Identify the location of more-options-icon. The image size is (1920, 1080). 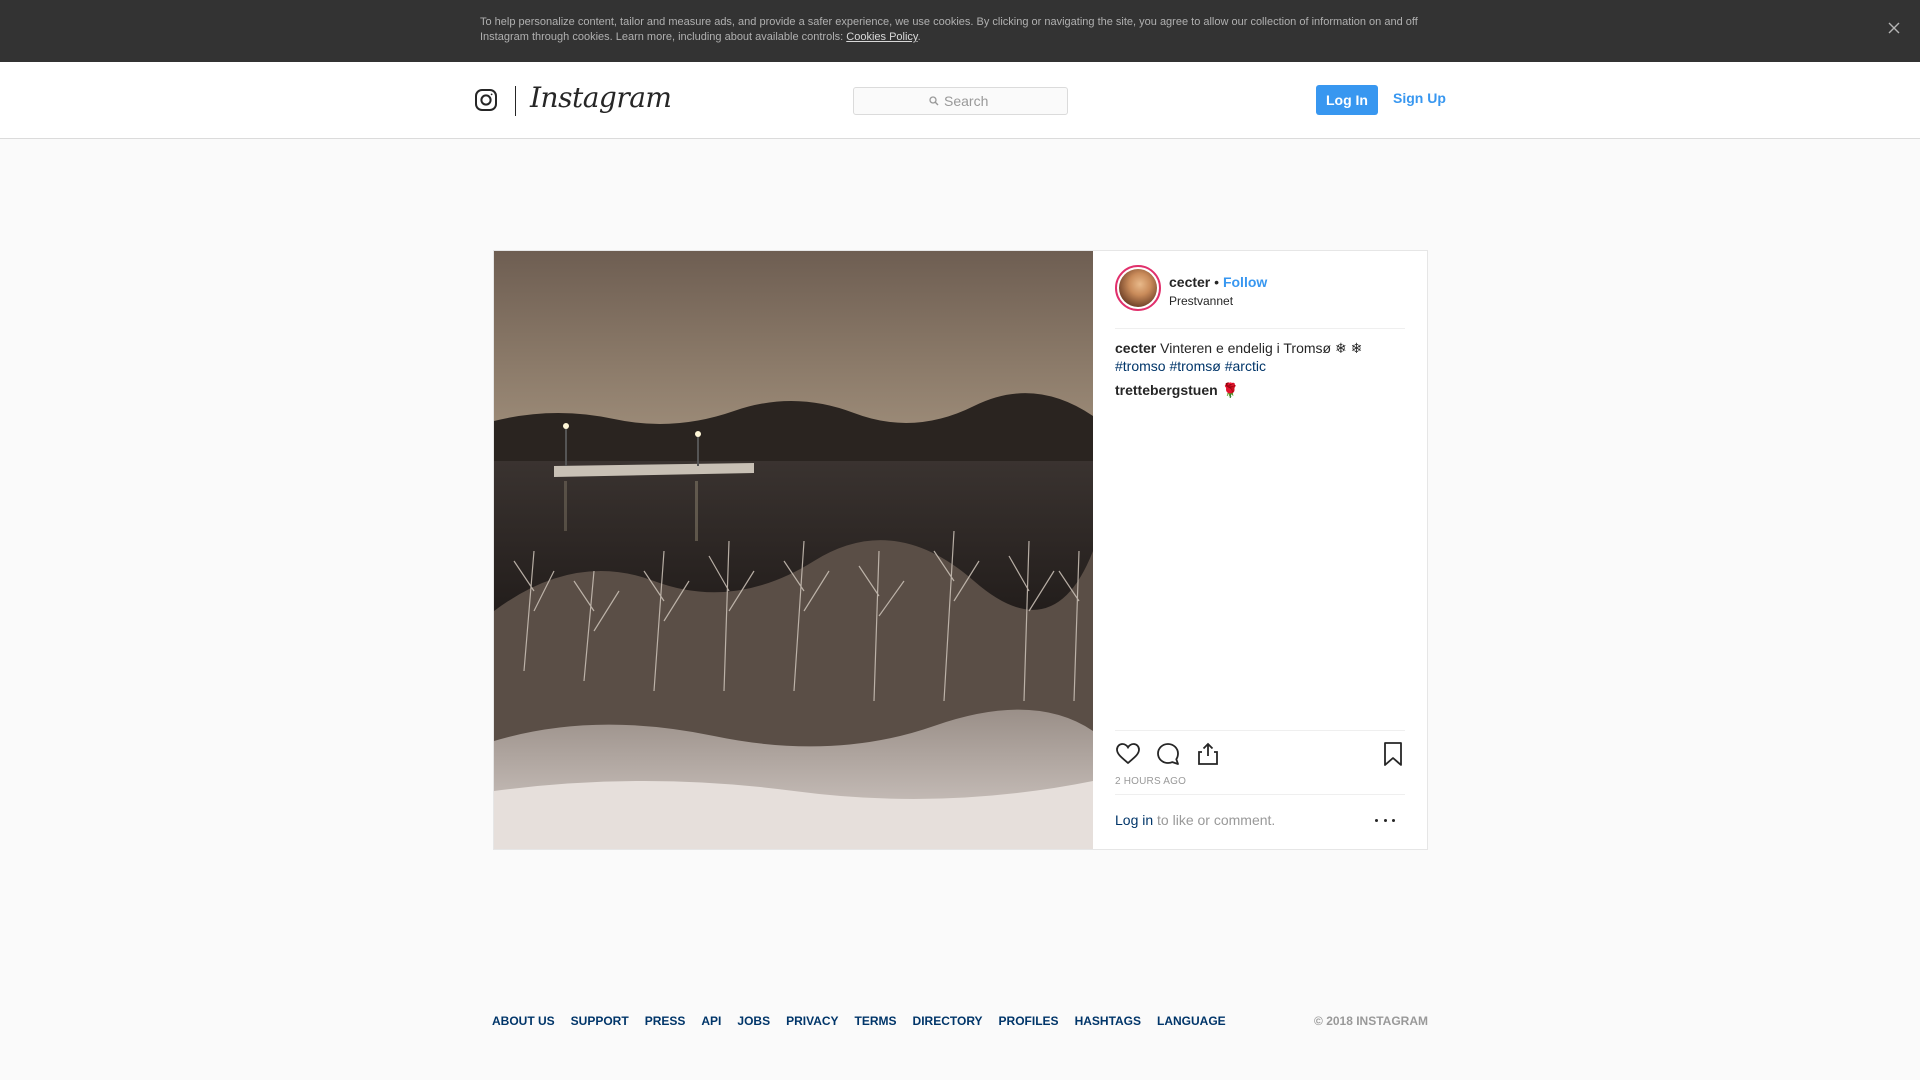
(1385, 820).